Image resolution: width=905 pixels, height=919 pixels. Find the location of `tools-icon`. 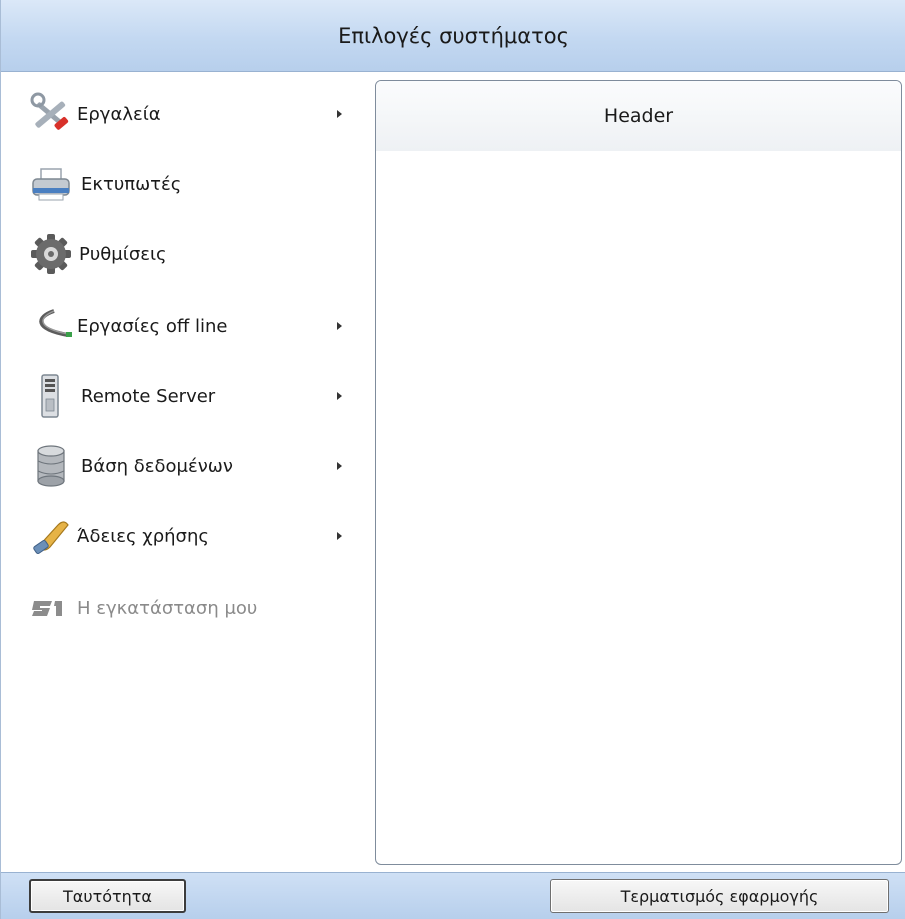

tools-icon is located at coordinates (51, 114).